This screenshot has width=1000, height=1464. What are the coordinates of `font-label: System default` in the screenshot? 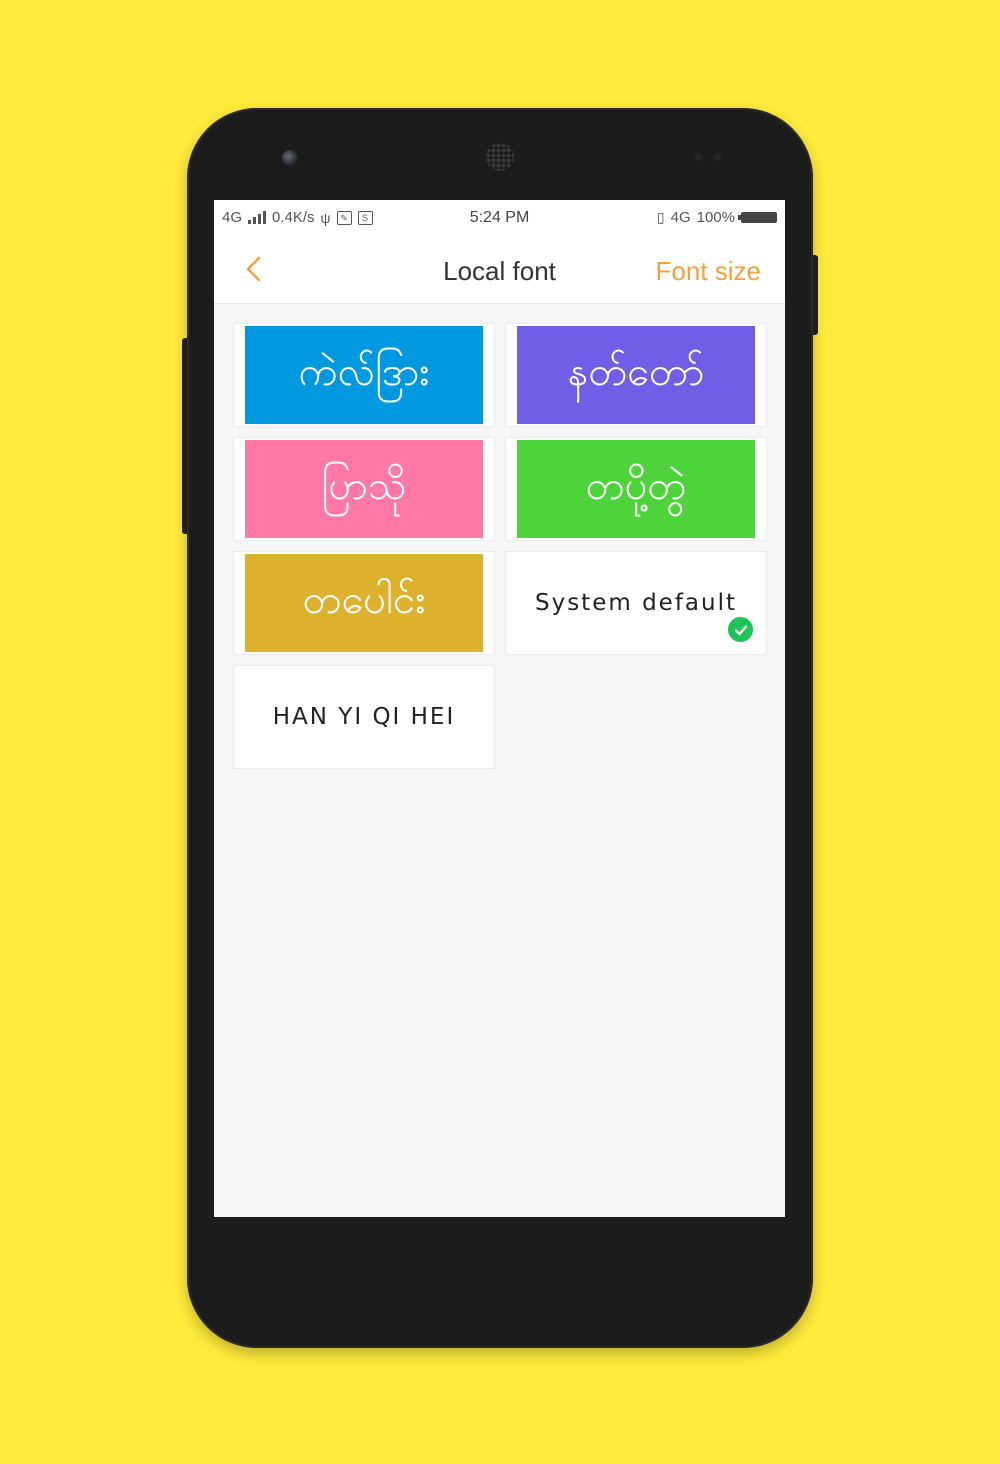 It's located at (635, 603).